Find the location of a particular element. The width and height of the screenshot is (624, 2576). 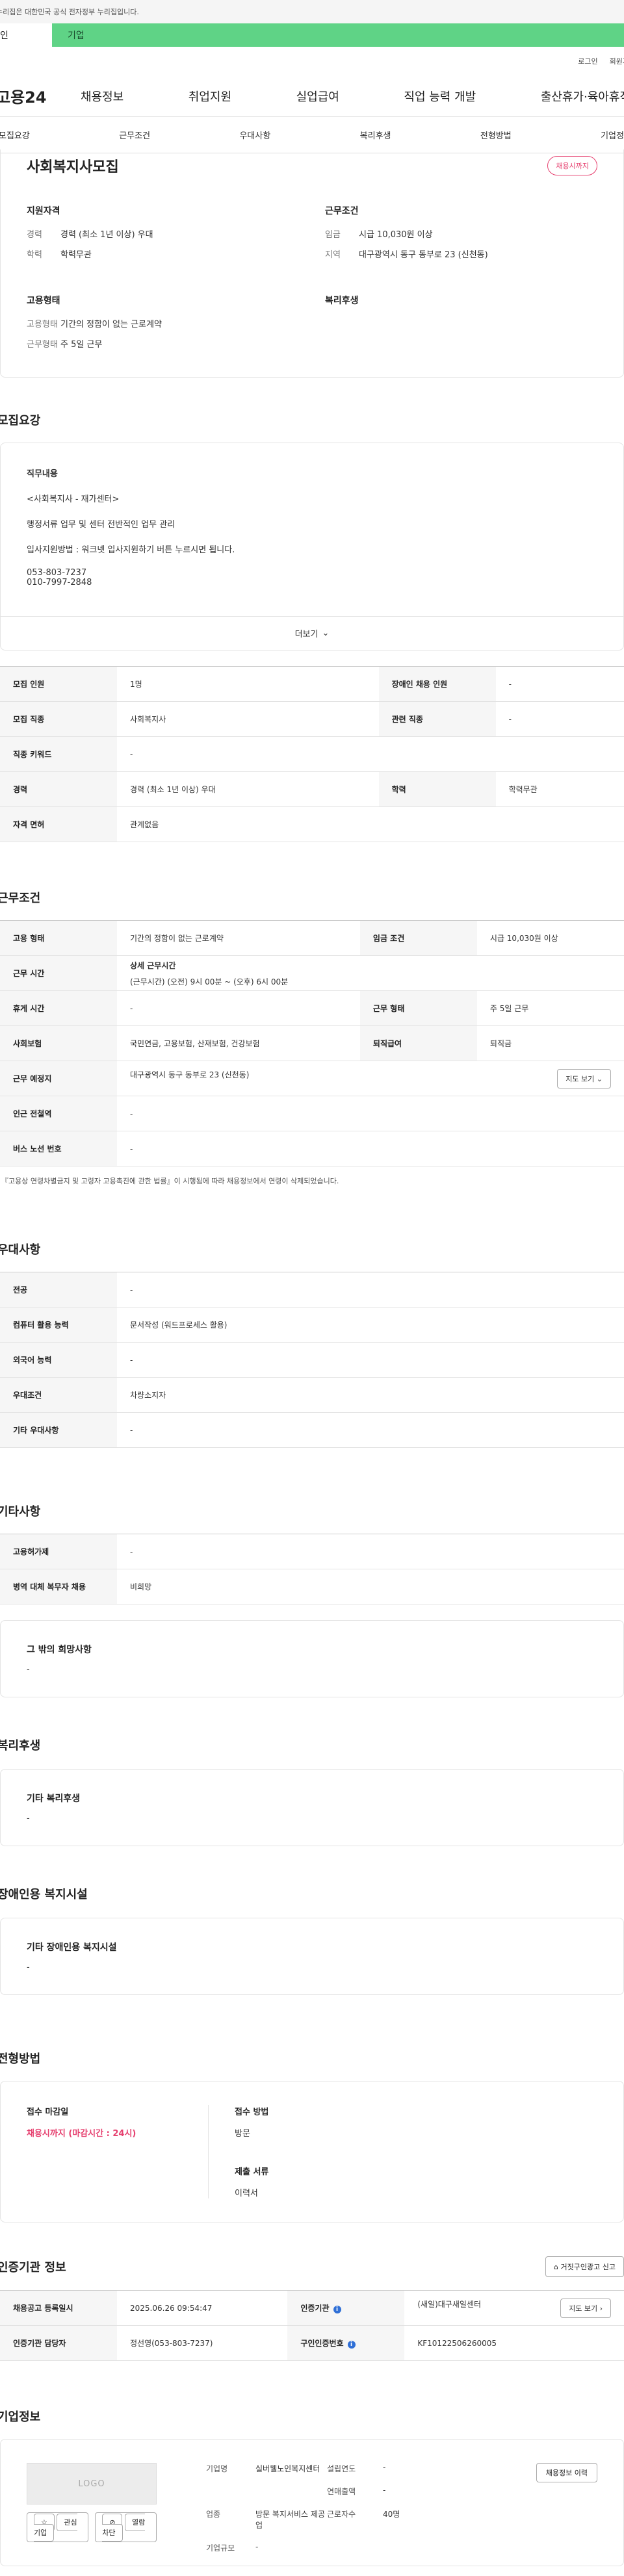

career-row-value: 경력 (최소 1년 이상) 우대 is located at coordinates (248, 789).